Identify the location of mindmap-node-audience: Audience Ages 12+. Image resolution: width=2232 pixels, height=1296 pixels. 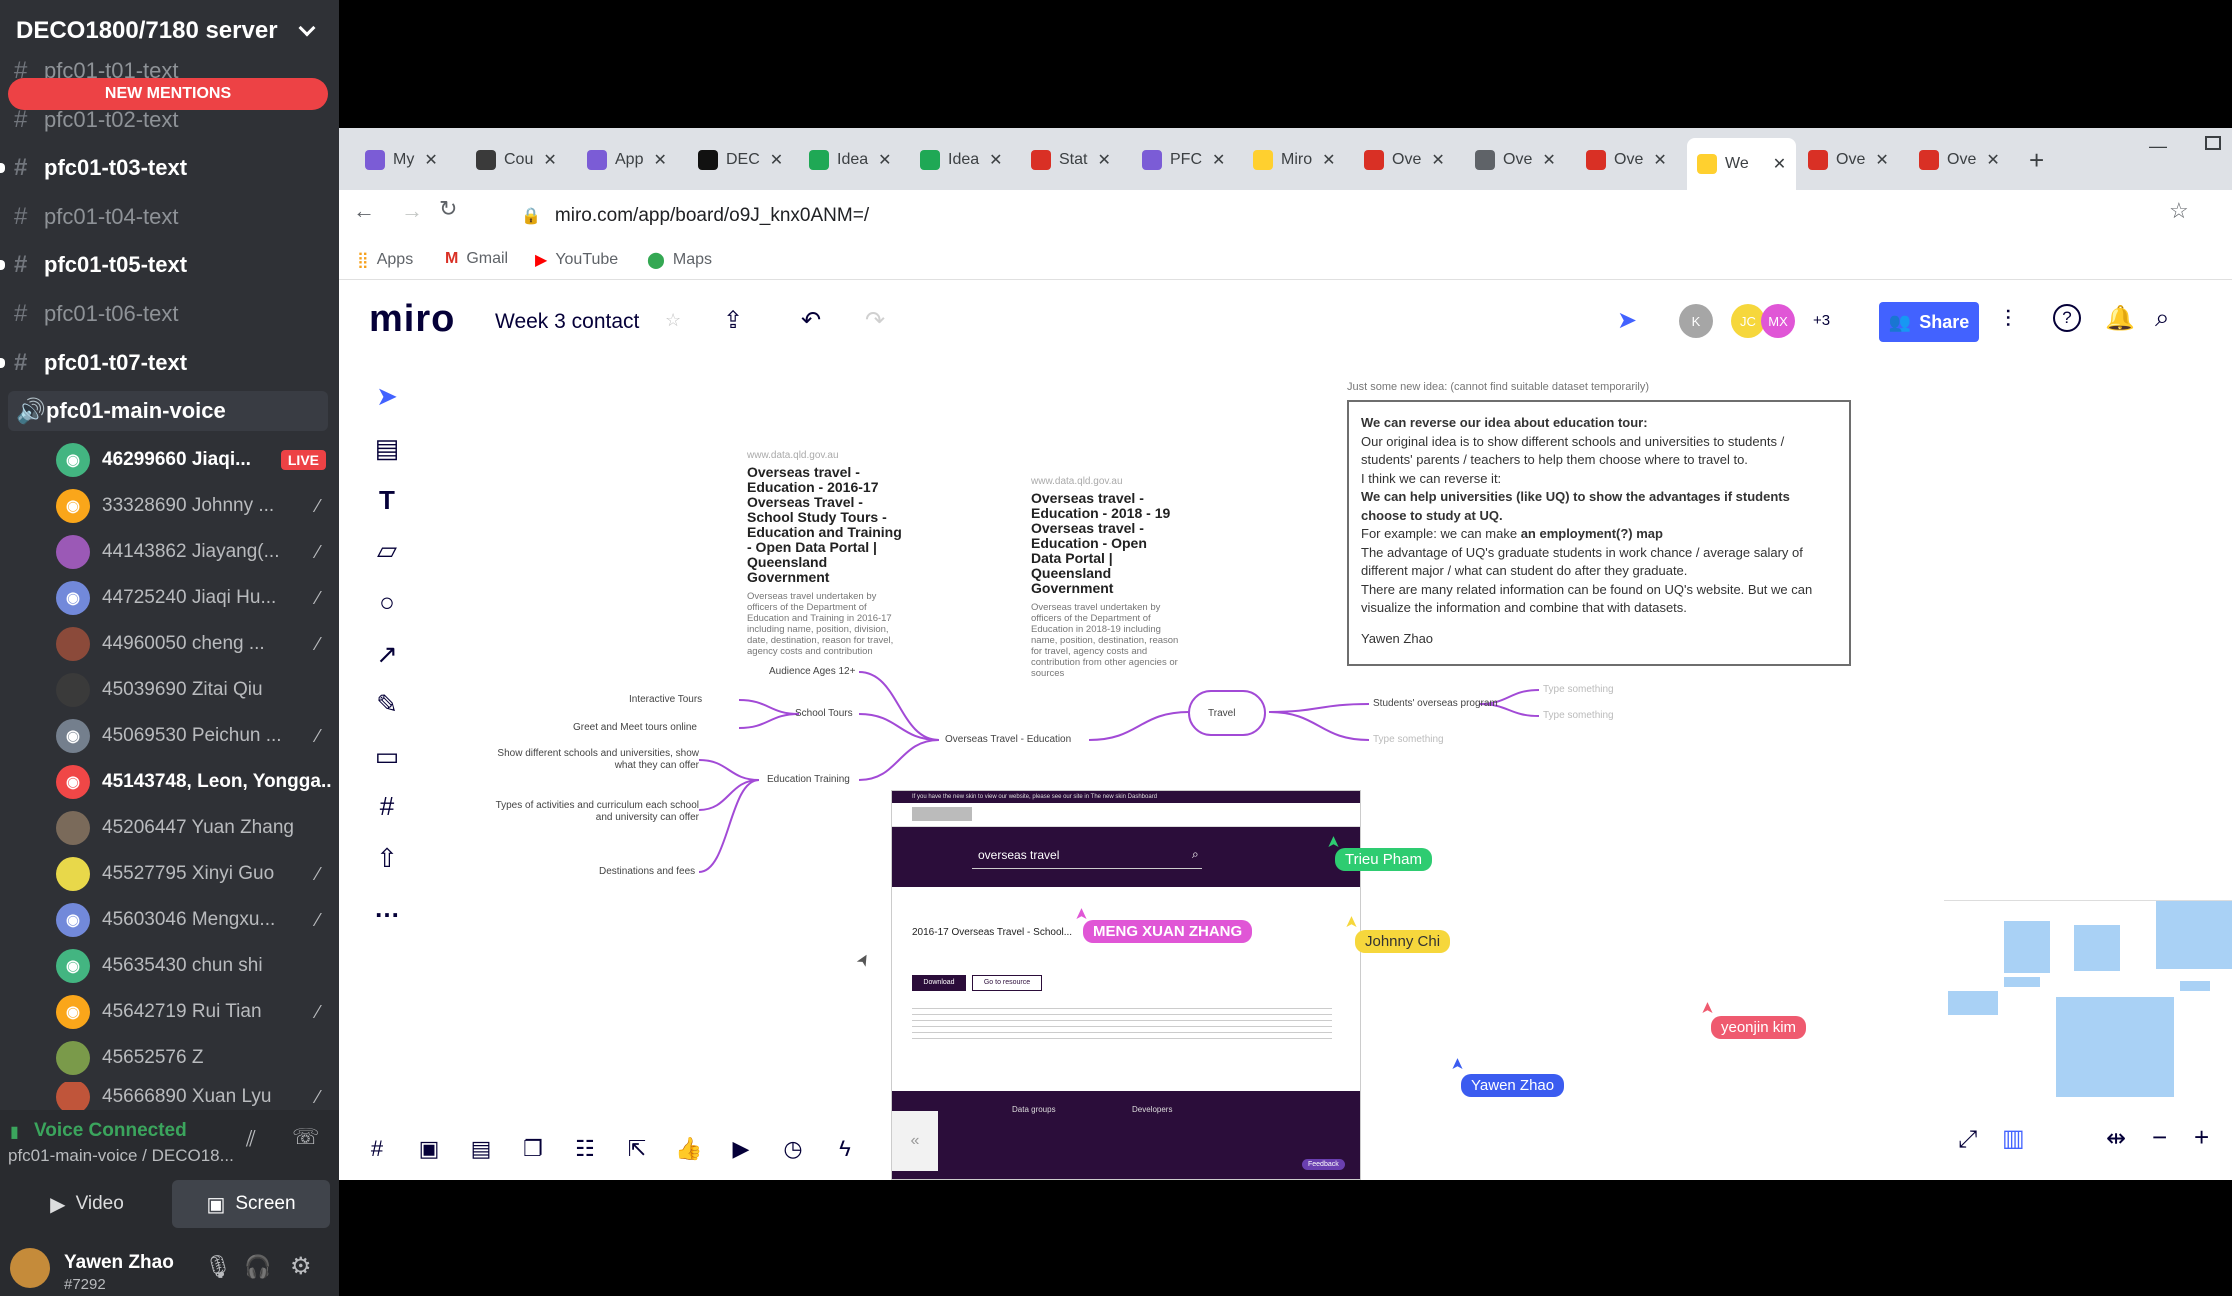
(812, 671).